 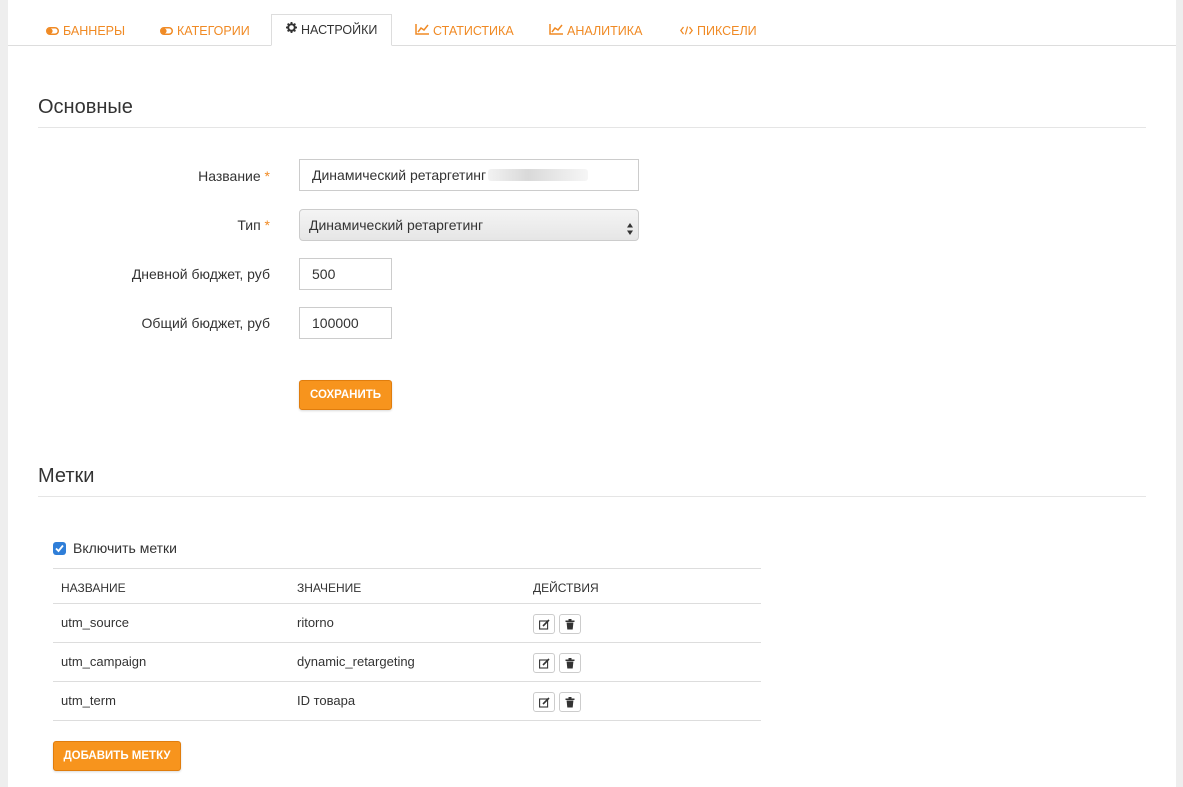 I want to click on total-budget-input: 100000, so click(x=345, y=323).